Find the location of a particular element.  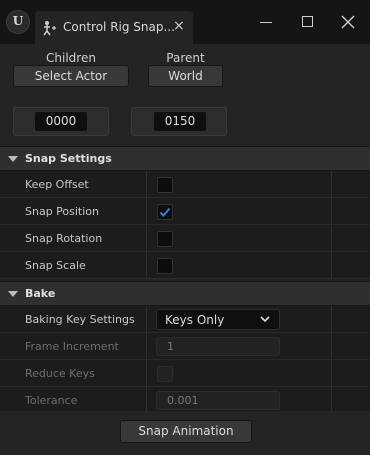

tolerance-row: Tolerance 0.001 is located at coordinates (185, 400).